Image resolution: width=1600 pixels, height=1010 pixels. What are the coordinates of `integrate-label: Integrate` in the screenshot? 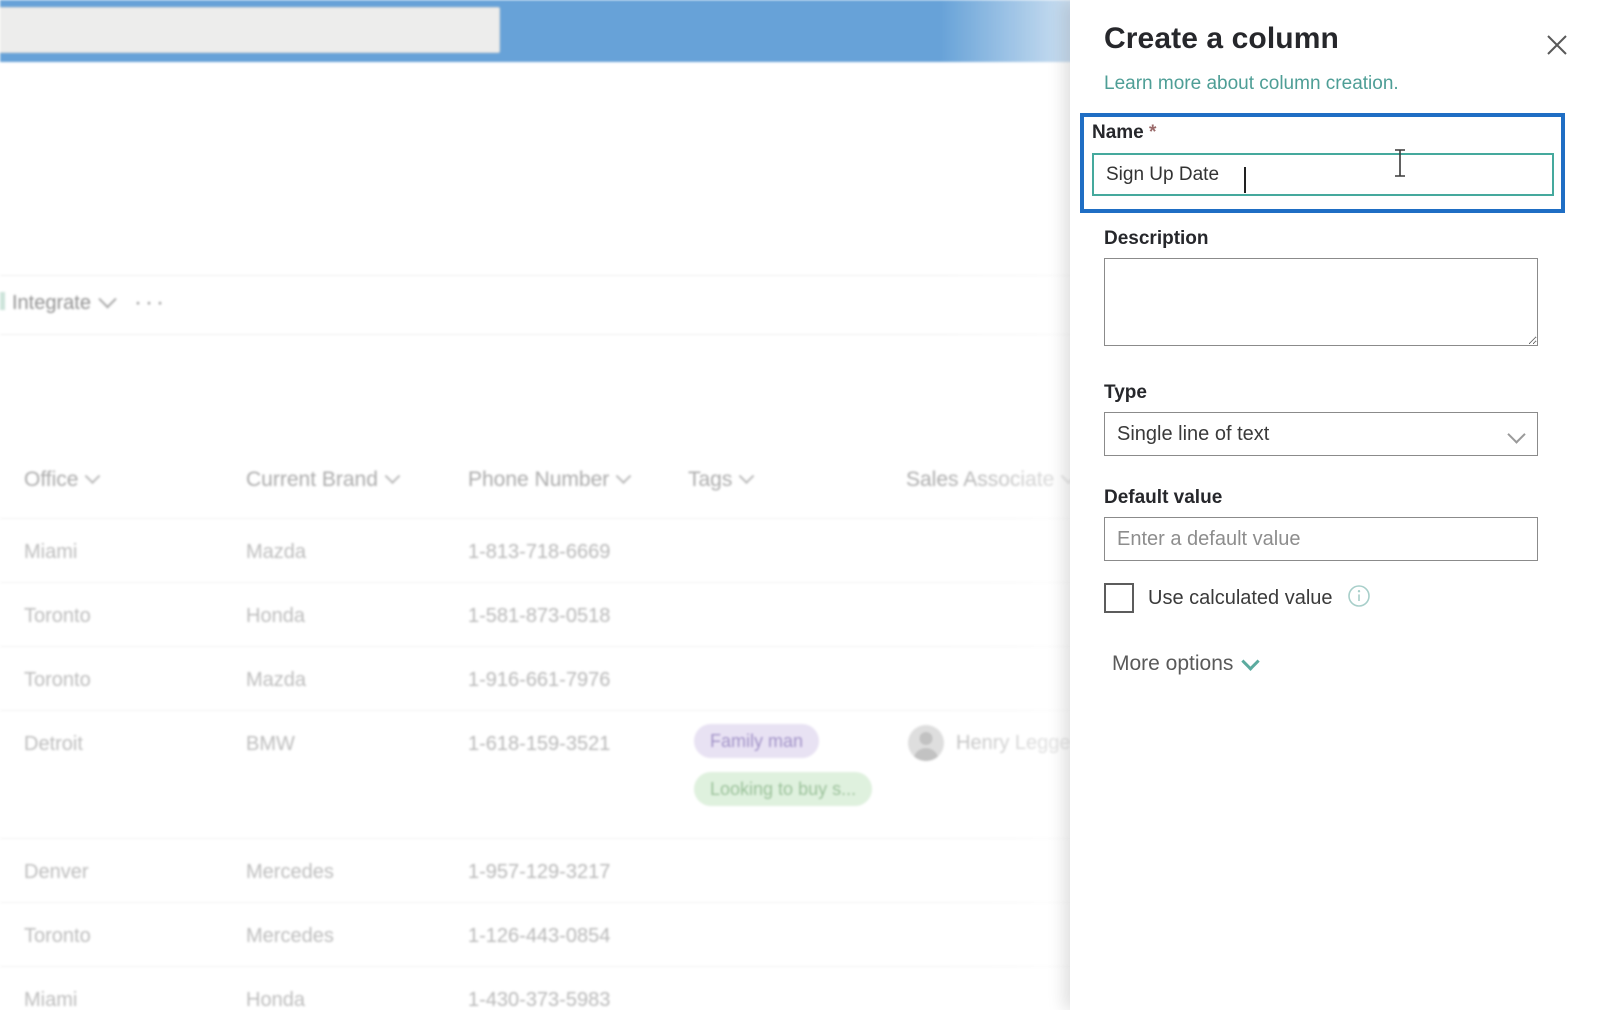 It's located at (51, 302).